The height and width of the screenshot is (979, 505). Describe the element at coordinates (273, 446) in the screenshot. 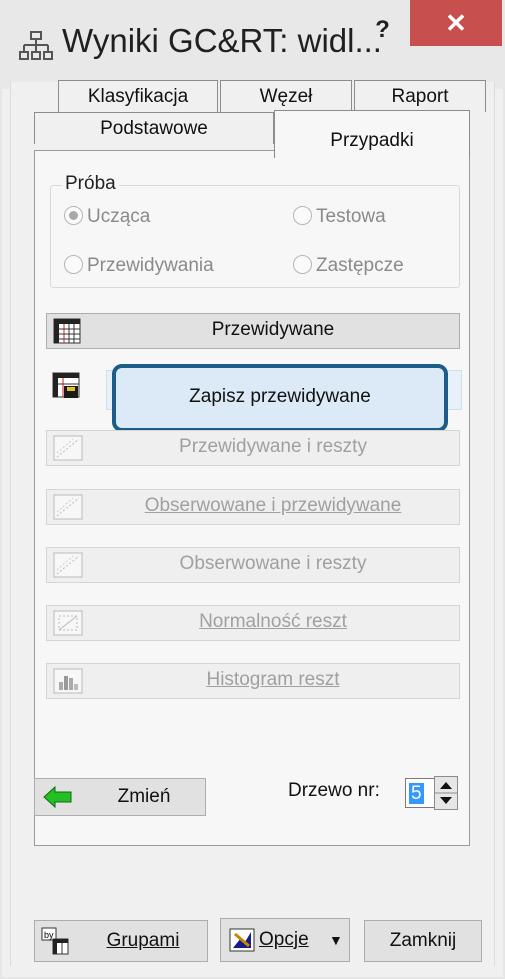

I see `predicted-residuals-label: Przewidywane i reszty` at that location.